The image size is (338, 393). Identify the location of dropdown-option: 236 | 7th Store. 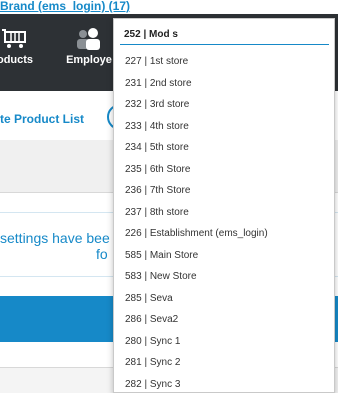
(224, 191).